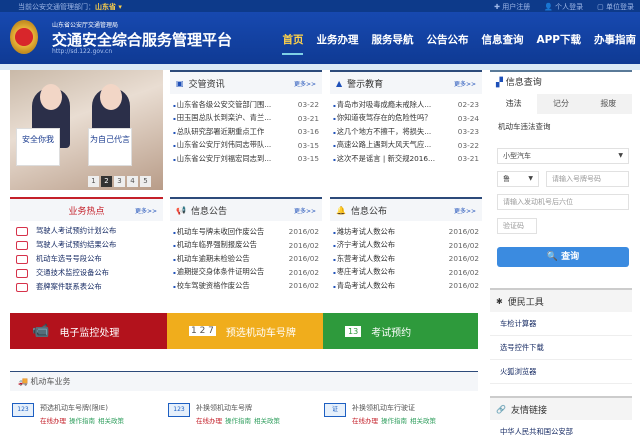 The image size is (640, 444). What do you see at coordinates (145, 181) in the screenshot?
I see `carousel-page: 5` at bounding box center [145, 181].